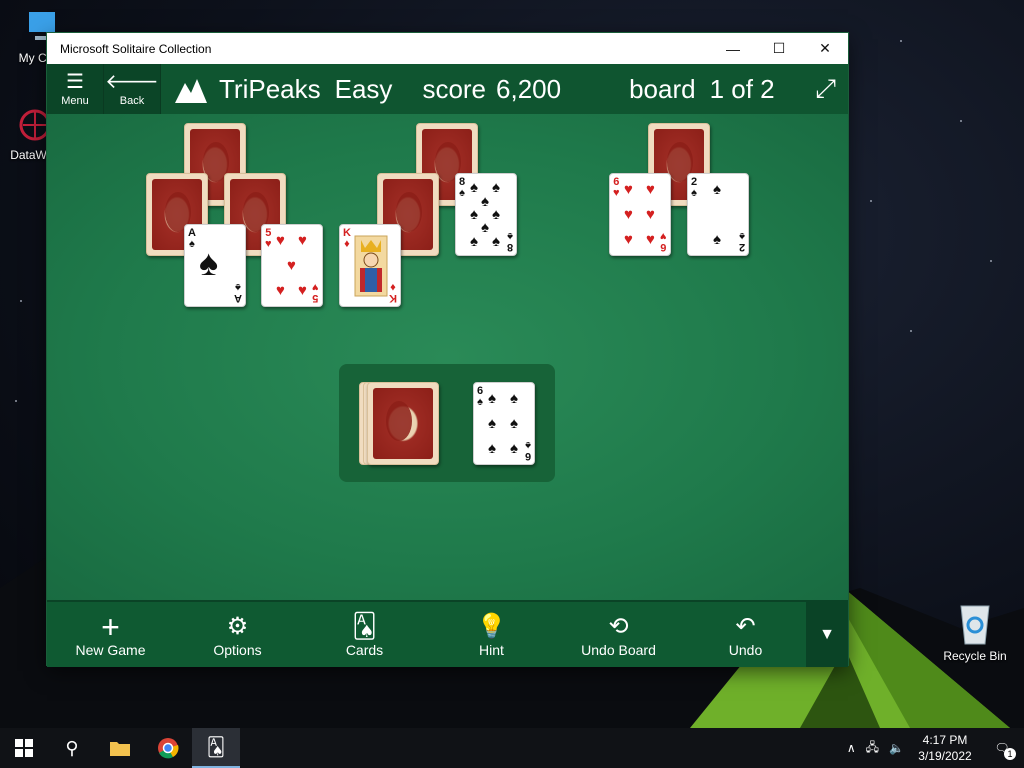 The height and width of the screenshot is (768, 1024). I want to click on notification-count: 1, so click(1010, 754).